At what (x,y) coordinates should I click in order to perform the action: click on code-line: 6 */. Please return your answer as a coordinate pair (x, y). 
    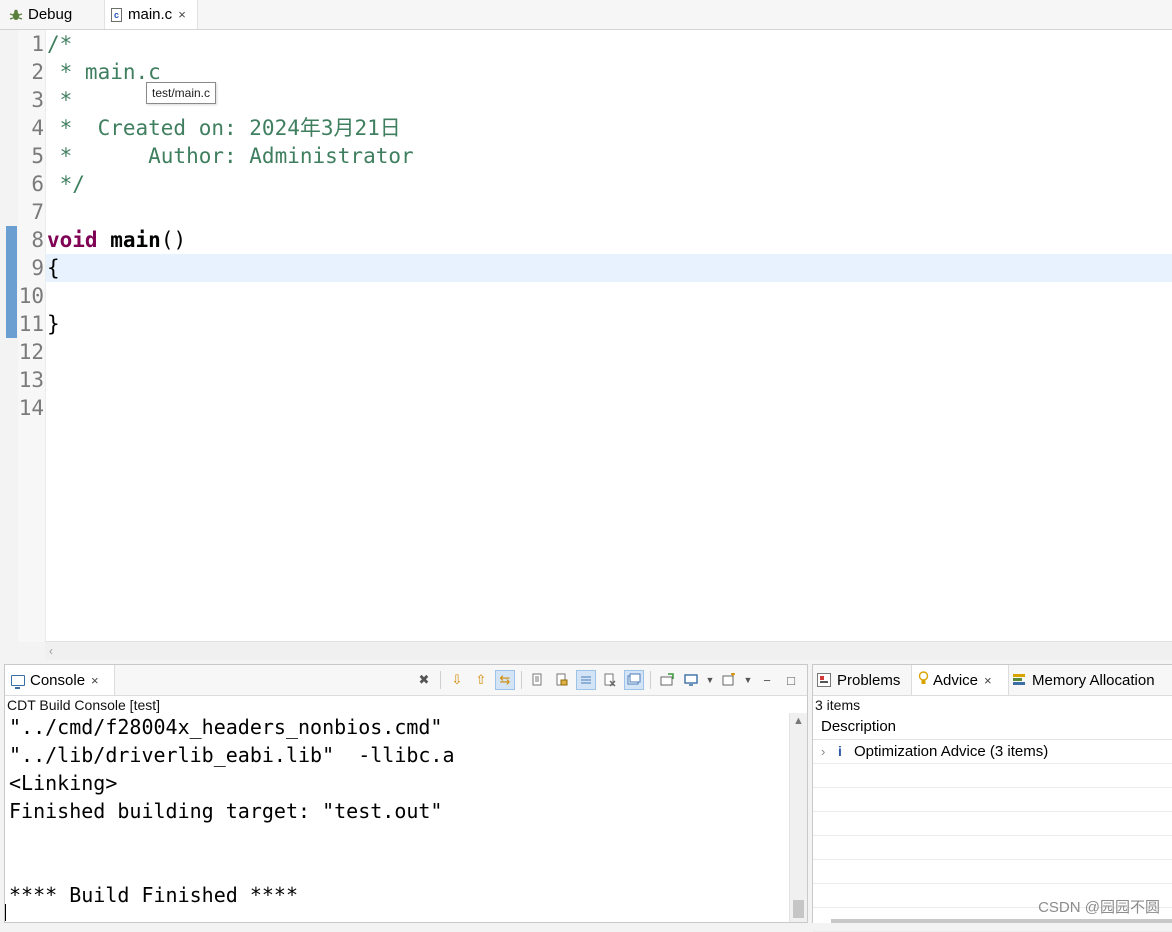
    Looking at the image, I should click on (58, 184).